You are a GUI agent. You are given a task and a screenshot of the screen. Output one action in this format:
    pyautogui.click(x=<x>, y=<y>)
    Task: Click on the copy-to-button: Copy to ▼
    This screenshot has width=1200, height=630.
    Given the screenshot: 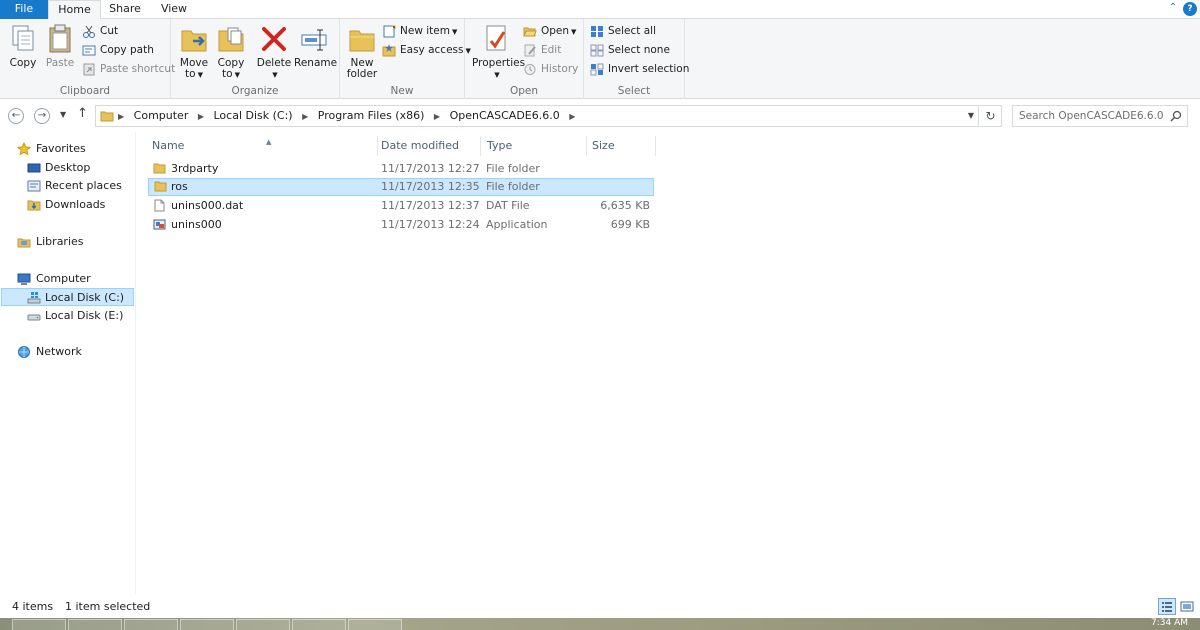 What is the action you would take?
    pyautogui.click(x=231, y=52)
    